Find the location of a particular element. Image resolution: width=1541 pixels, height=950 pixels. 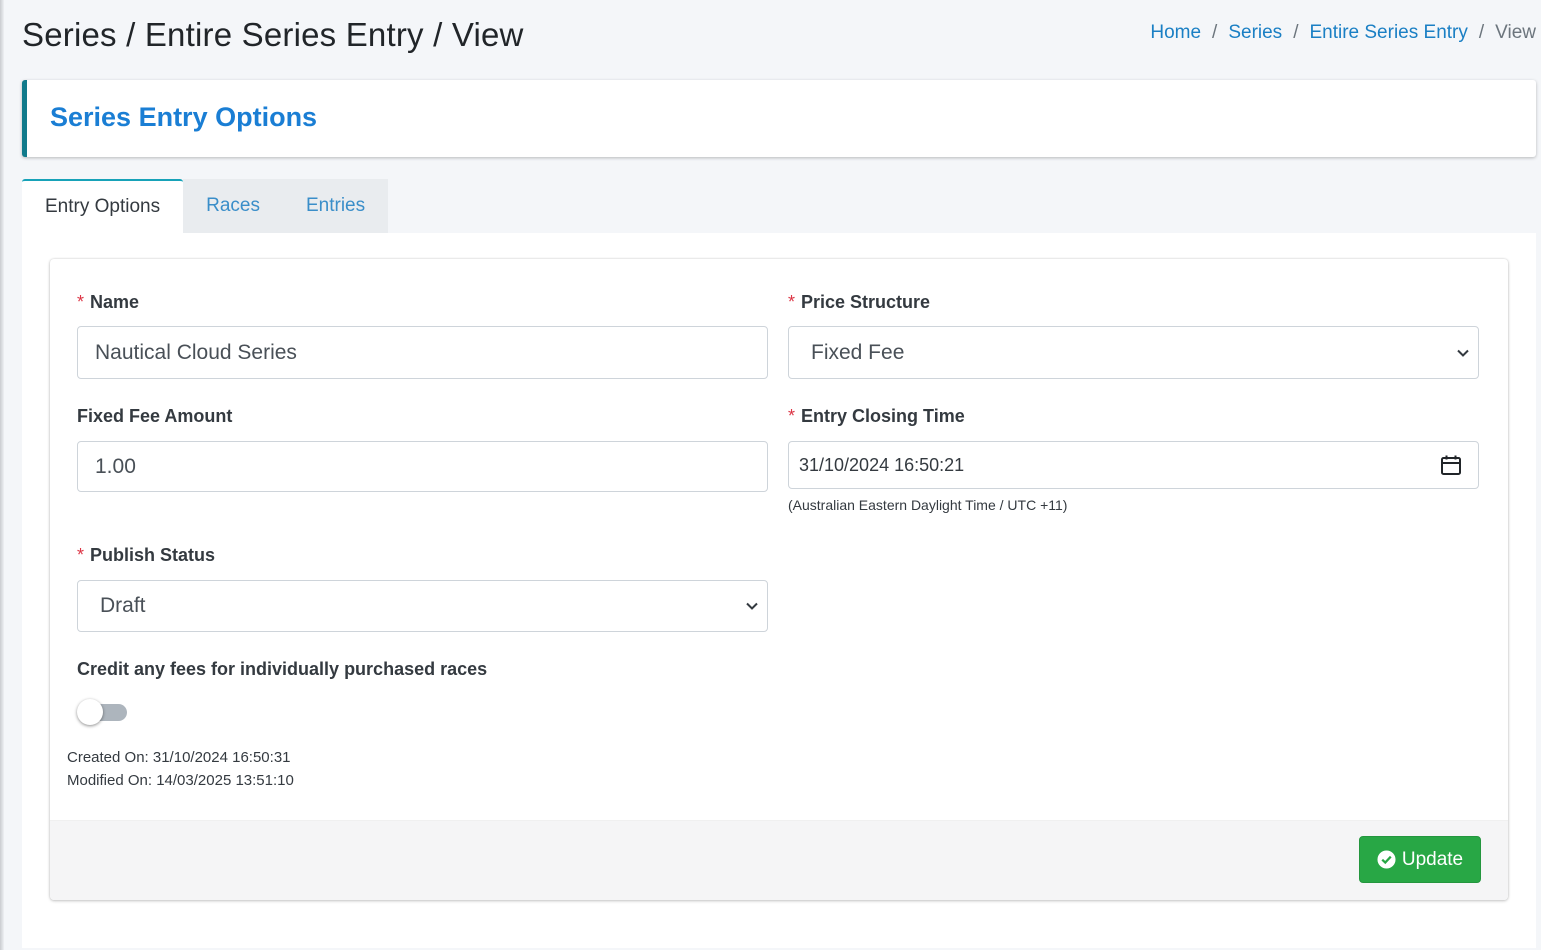

price-structure-label-text: Price Structure is located at coordinates (866, 302).